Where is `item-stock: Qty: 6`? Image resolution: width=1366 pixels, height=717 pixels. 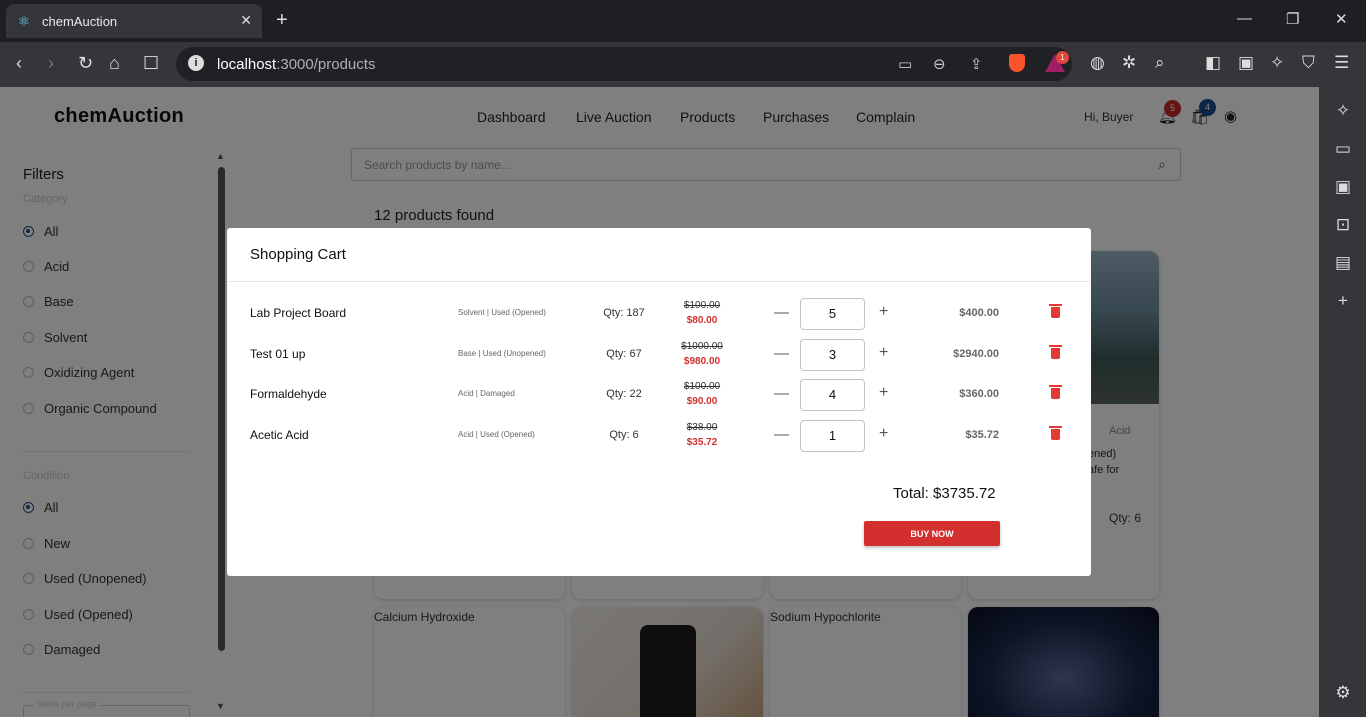 item-stock: Qty: 6 is located at coordinates (624, 435).